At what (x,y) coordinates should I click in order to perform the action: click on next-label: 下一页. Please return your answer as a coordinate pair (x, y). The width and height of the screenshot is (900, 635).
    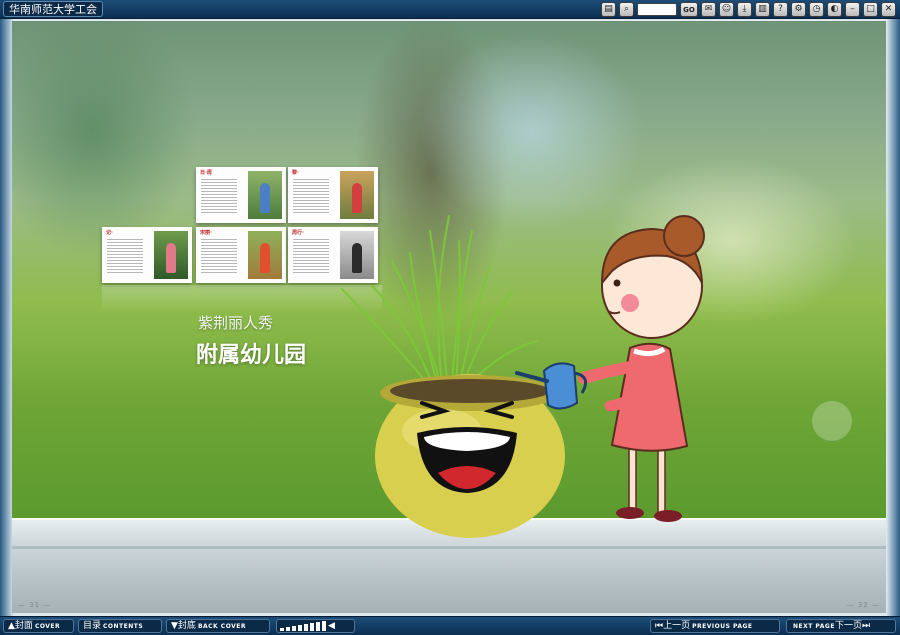
    Looking at the image, I should click on (848, 626).